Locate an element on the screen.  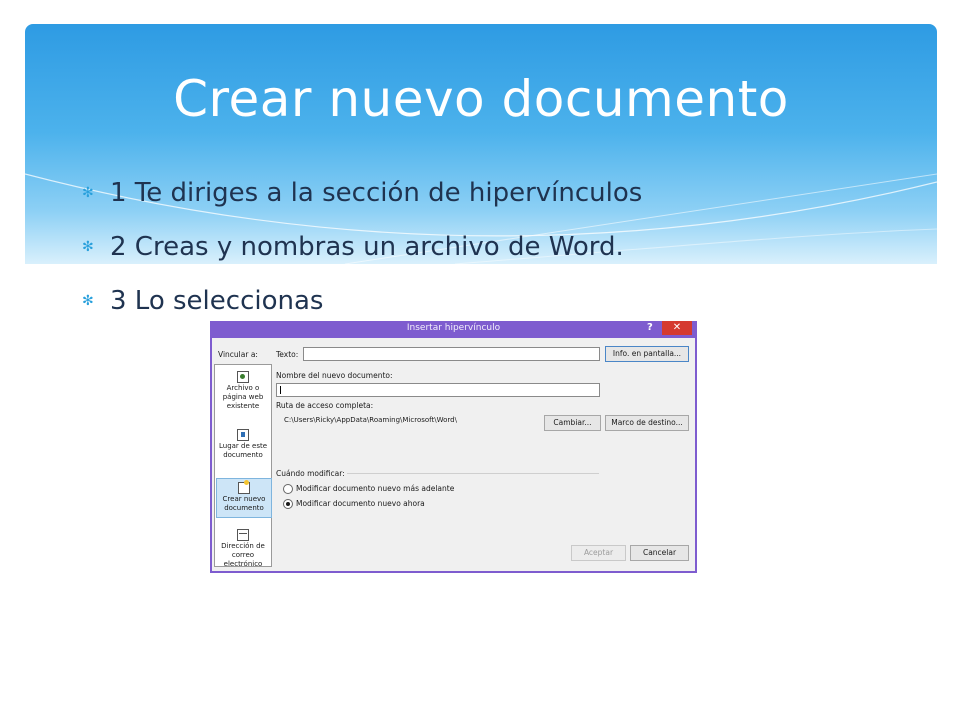
link-option-place-in-document: Lugar de este documento is located at coordinates (243, 447).